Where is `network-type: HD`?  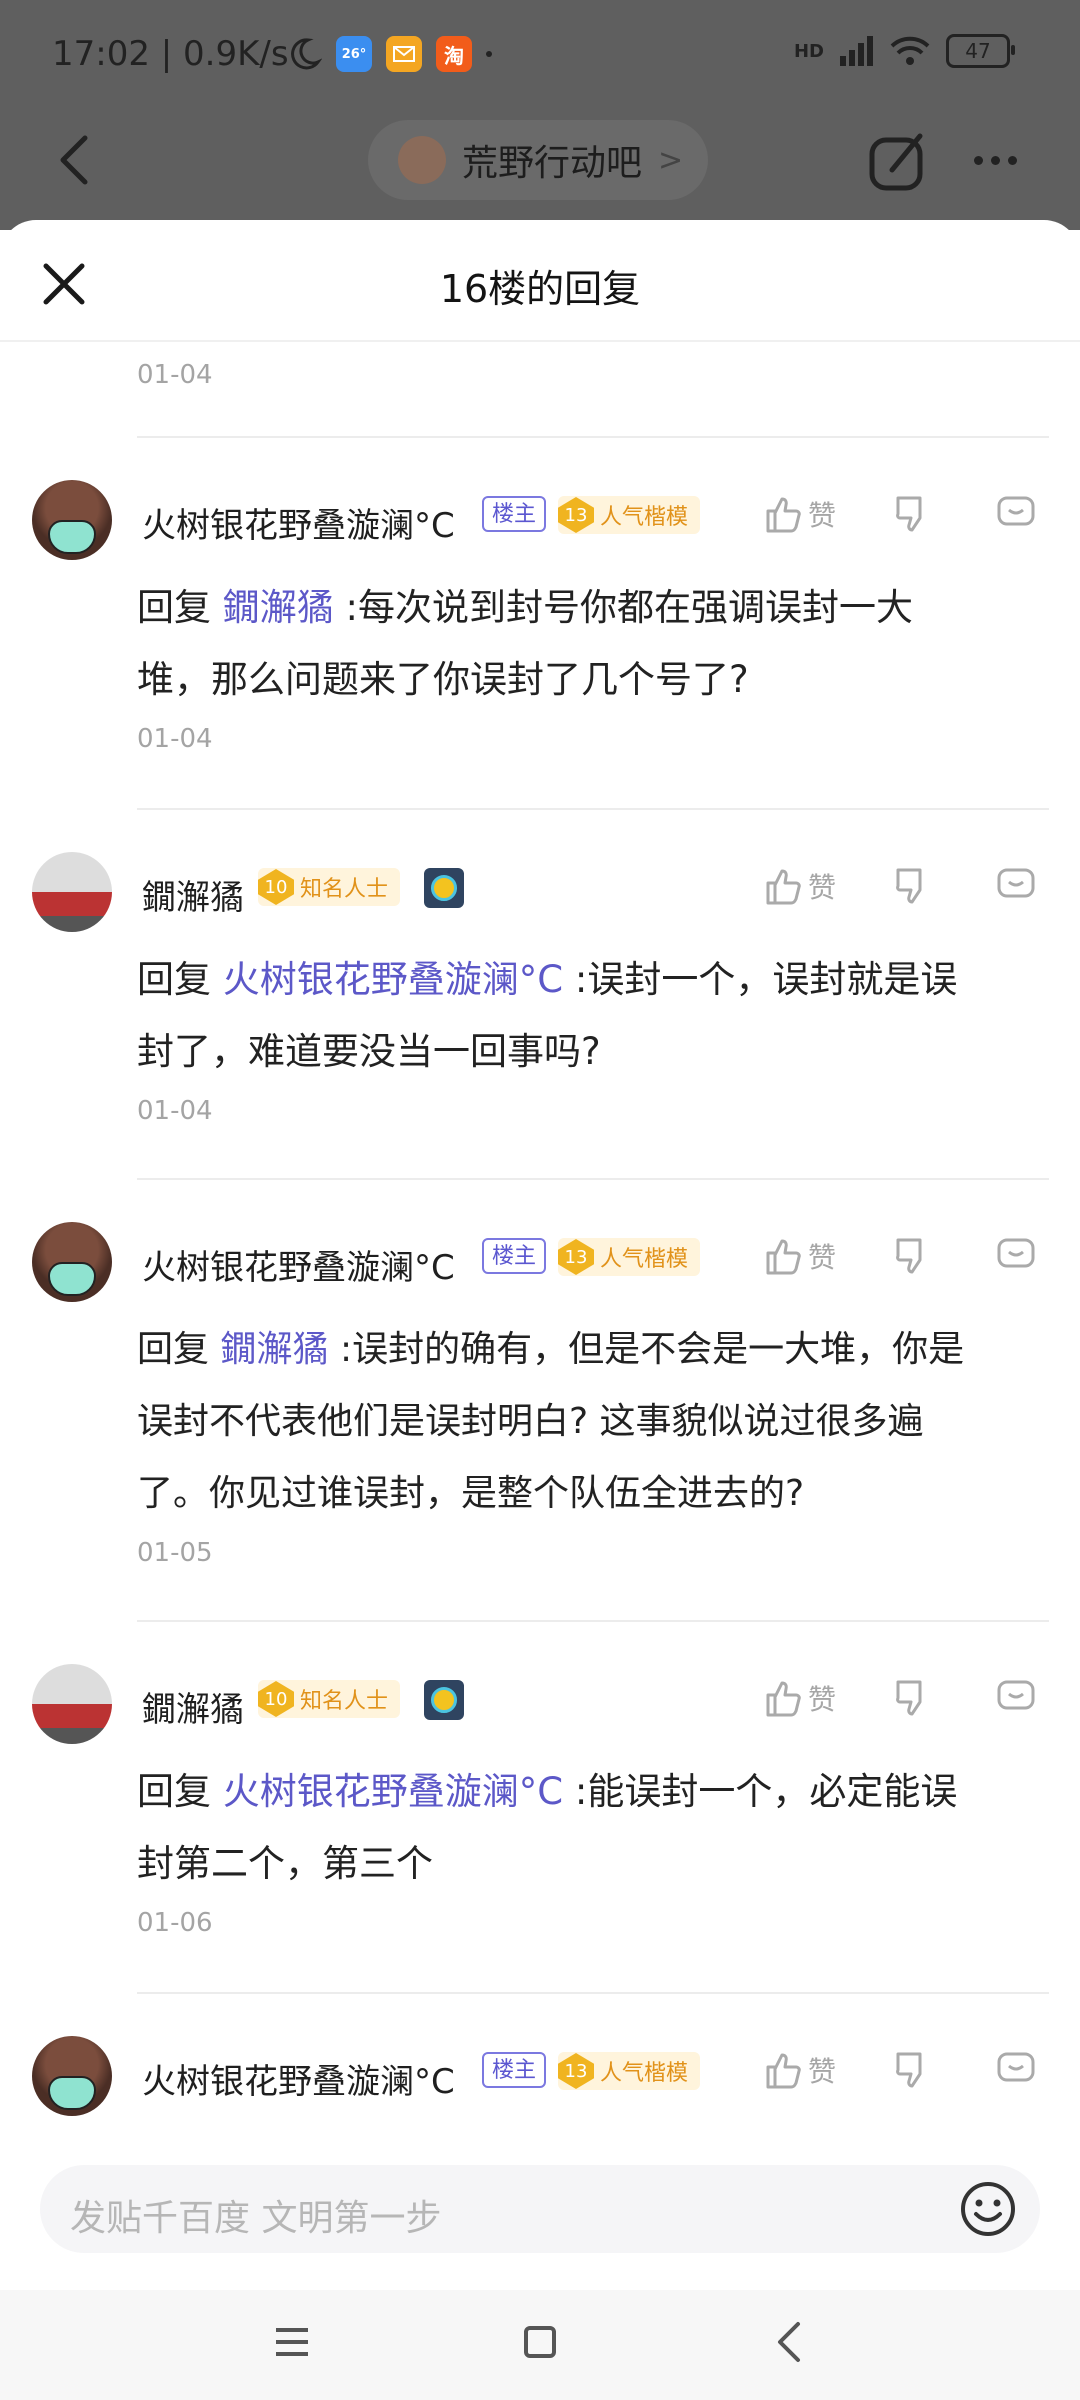
network-type: HD is located at coordinates (808, 51).